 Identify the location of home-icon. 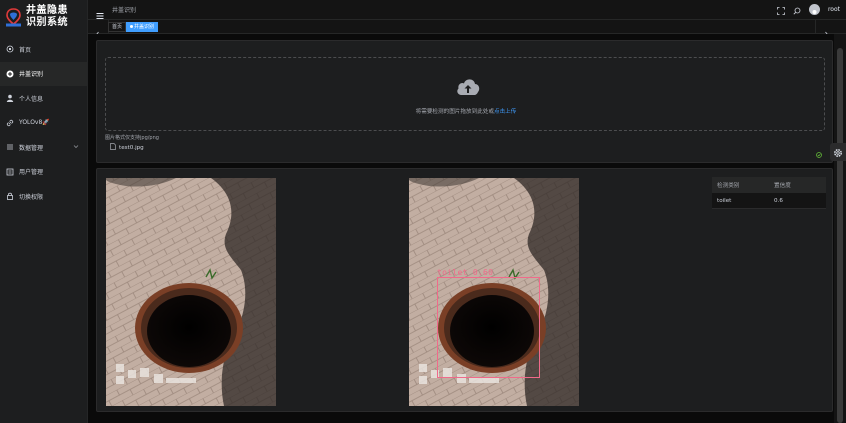
(10, 49).